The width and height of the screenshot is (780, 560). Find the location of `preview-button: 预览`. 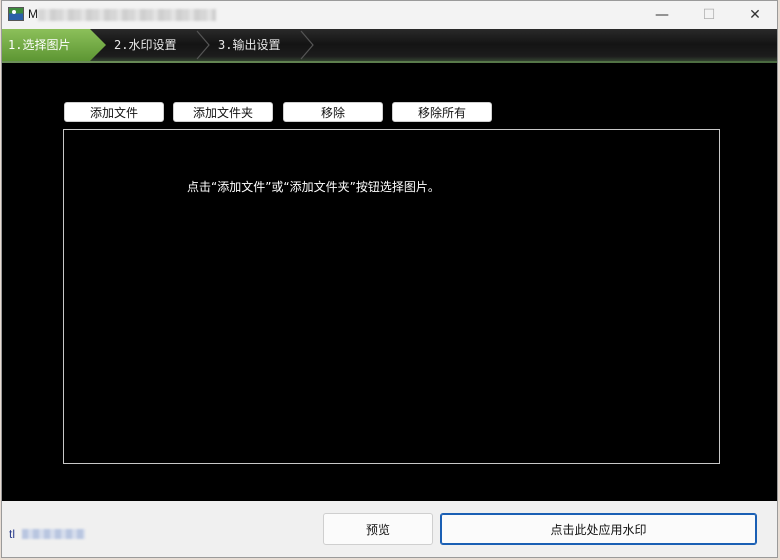

preview-button: 预览 is located at coordinates (378, 529).